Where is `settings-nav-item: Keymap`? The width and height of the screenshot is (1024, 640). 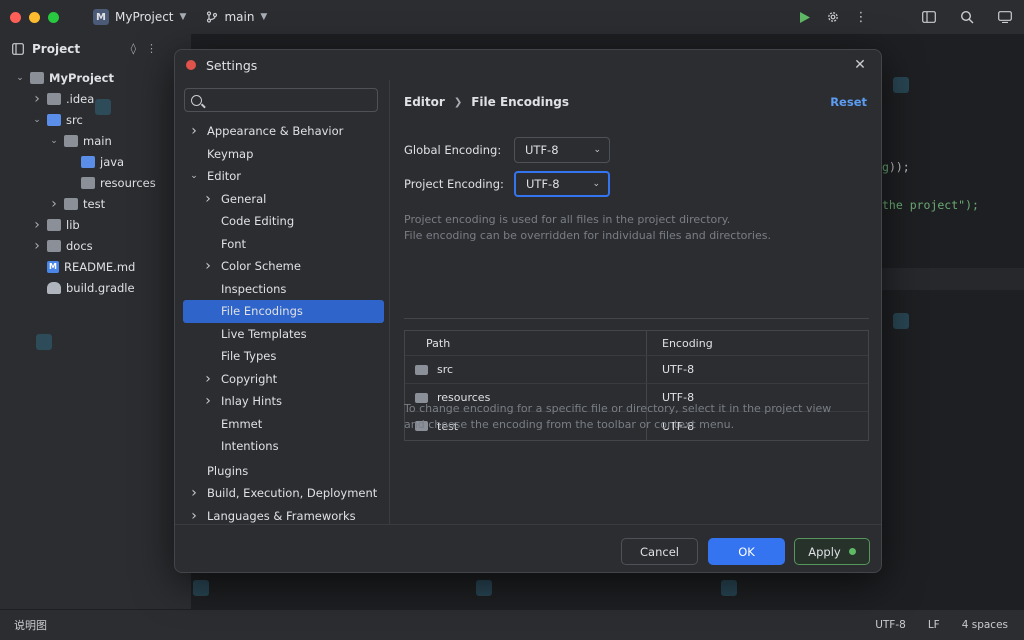
settings-nav-item: Keymap is located at coordinates (282, 154).